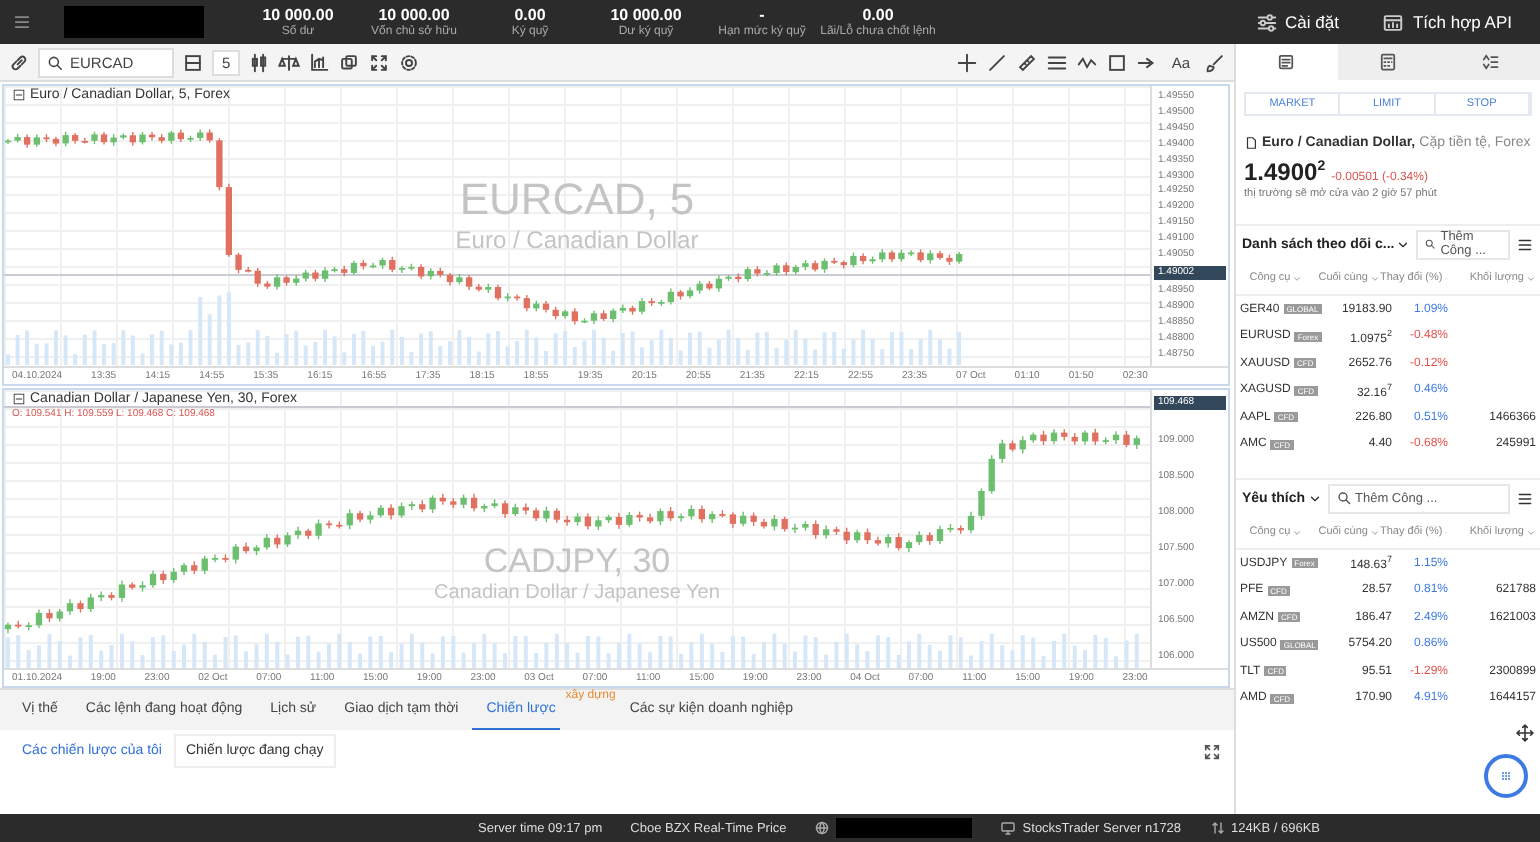 This screenshot has width=1540, height=842. What do you see at coordinates (1447, 22) in the screenshot?
I see `api-button: Tích hợp API` at bounding box center [1447, 22].